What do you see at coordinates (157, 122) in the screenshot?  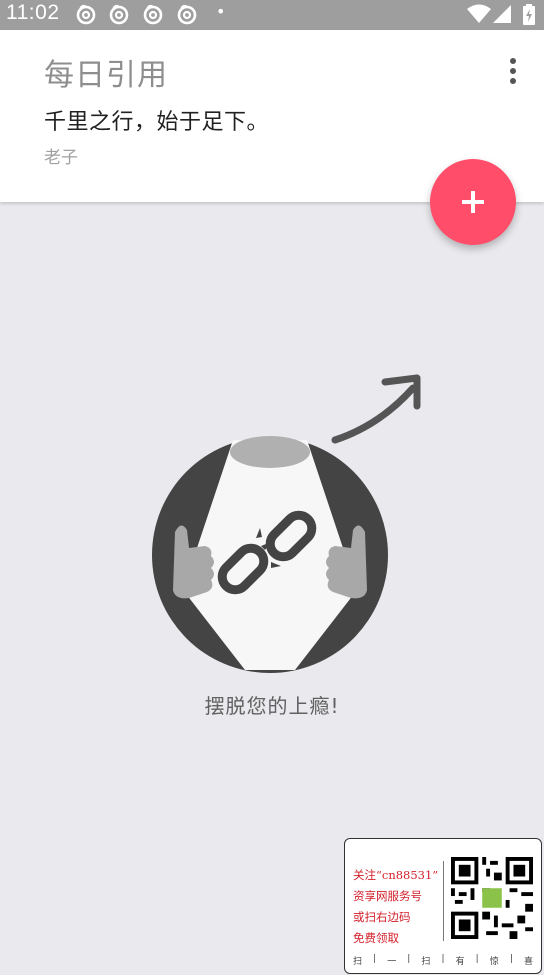 I see `quote-text: 千里之行，始于足下。` at bounding box center [157, 122].